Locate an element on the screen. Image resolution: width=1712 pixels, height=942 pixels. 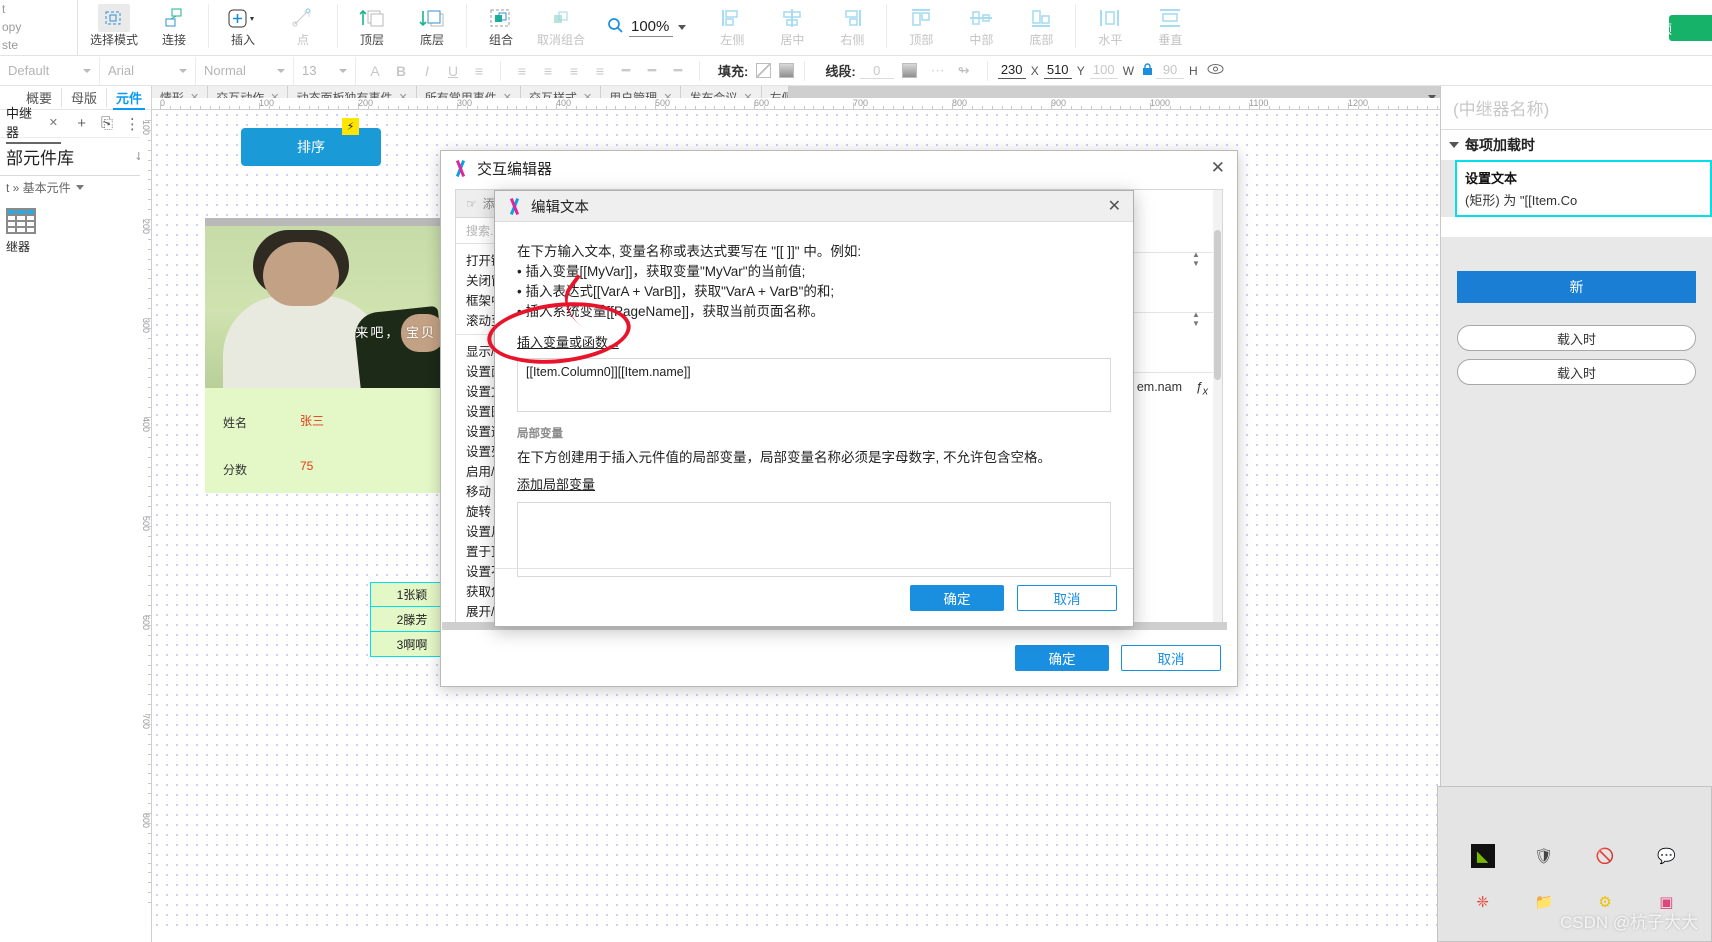
insert-button: 插入 is located at coordinates (243, 27).